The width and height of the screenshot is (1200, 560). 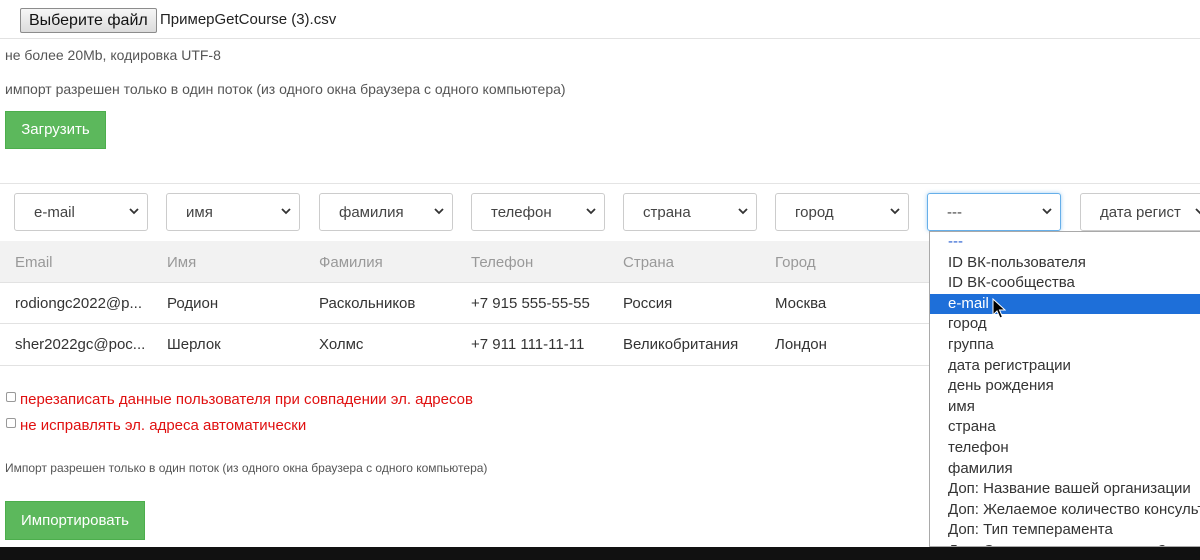 I want to click on dropdown-option: страна, so click(x=1065, y=427).